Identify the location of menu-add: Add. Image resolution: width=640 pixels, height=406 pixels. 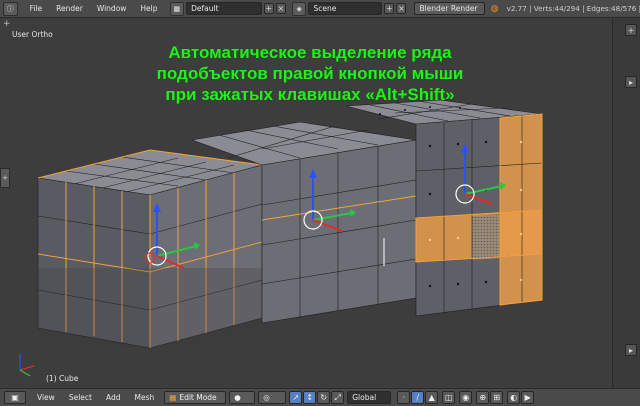
(113, 397).